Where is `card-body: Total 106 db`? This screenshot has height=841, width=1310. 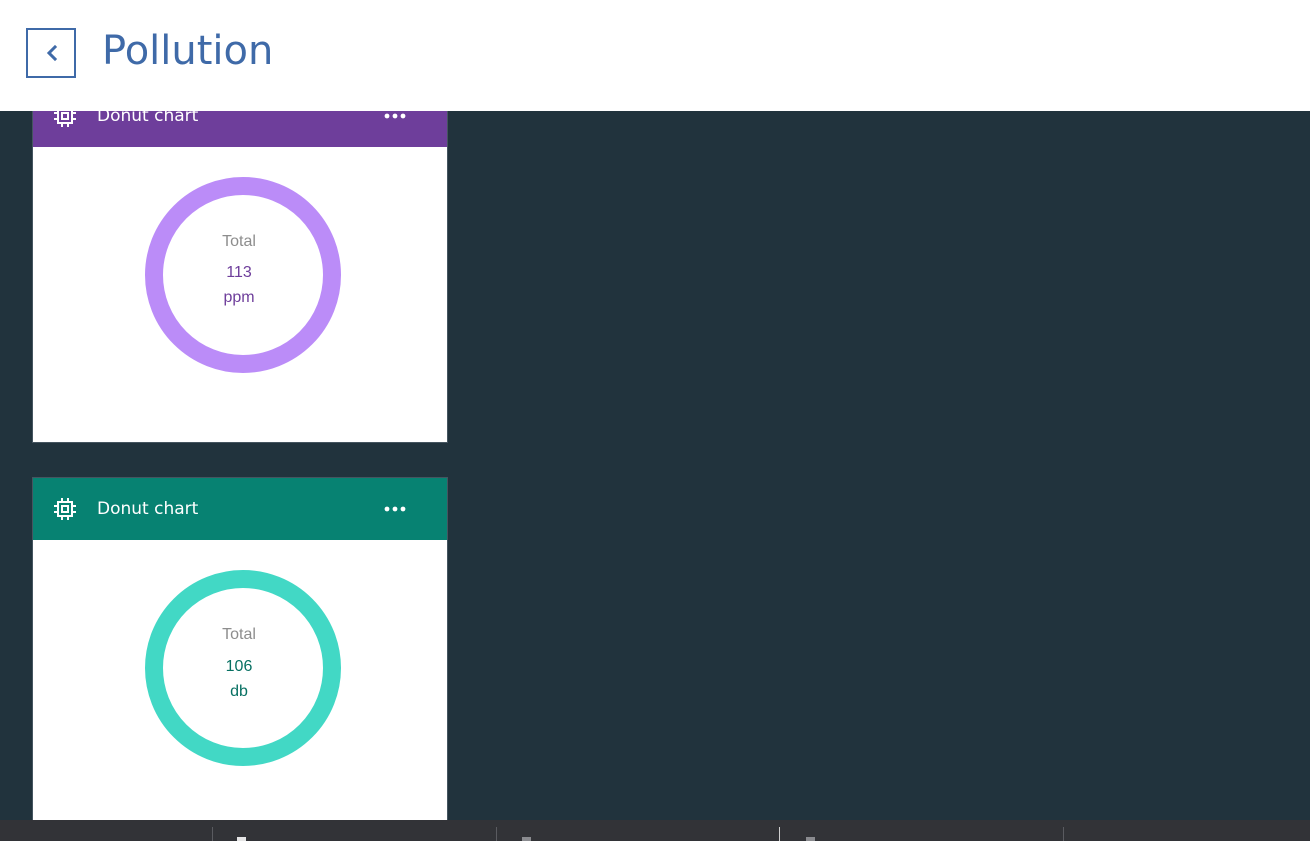 card-body: Total 106 db is located at coordinates (240, 688).